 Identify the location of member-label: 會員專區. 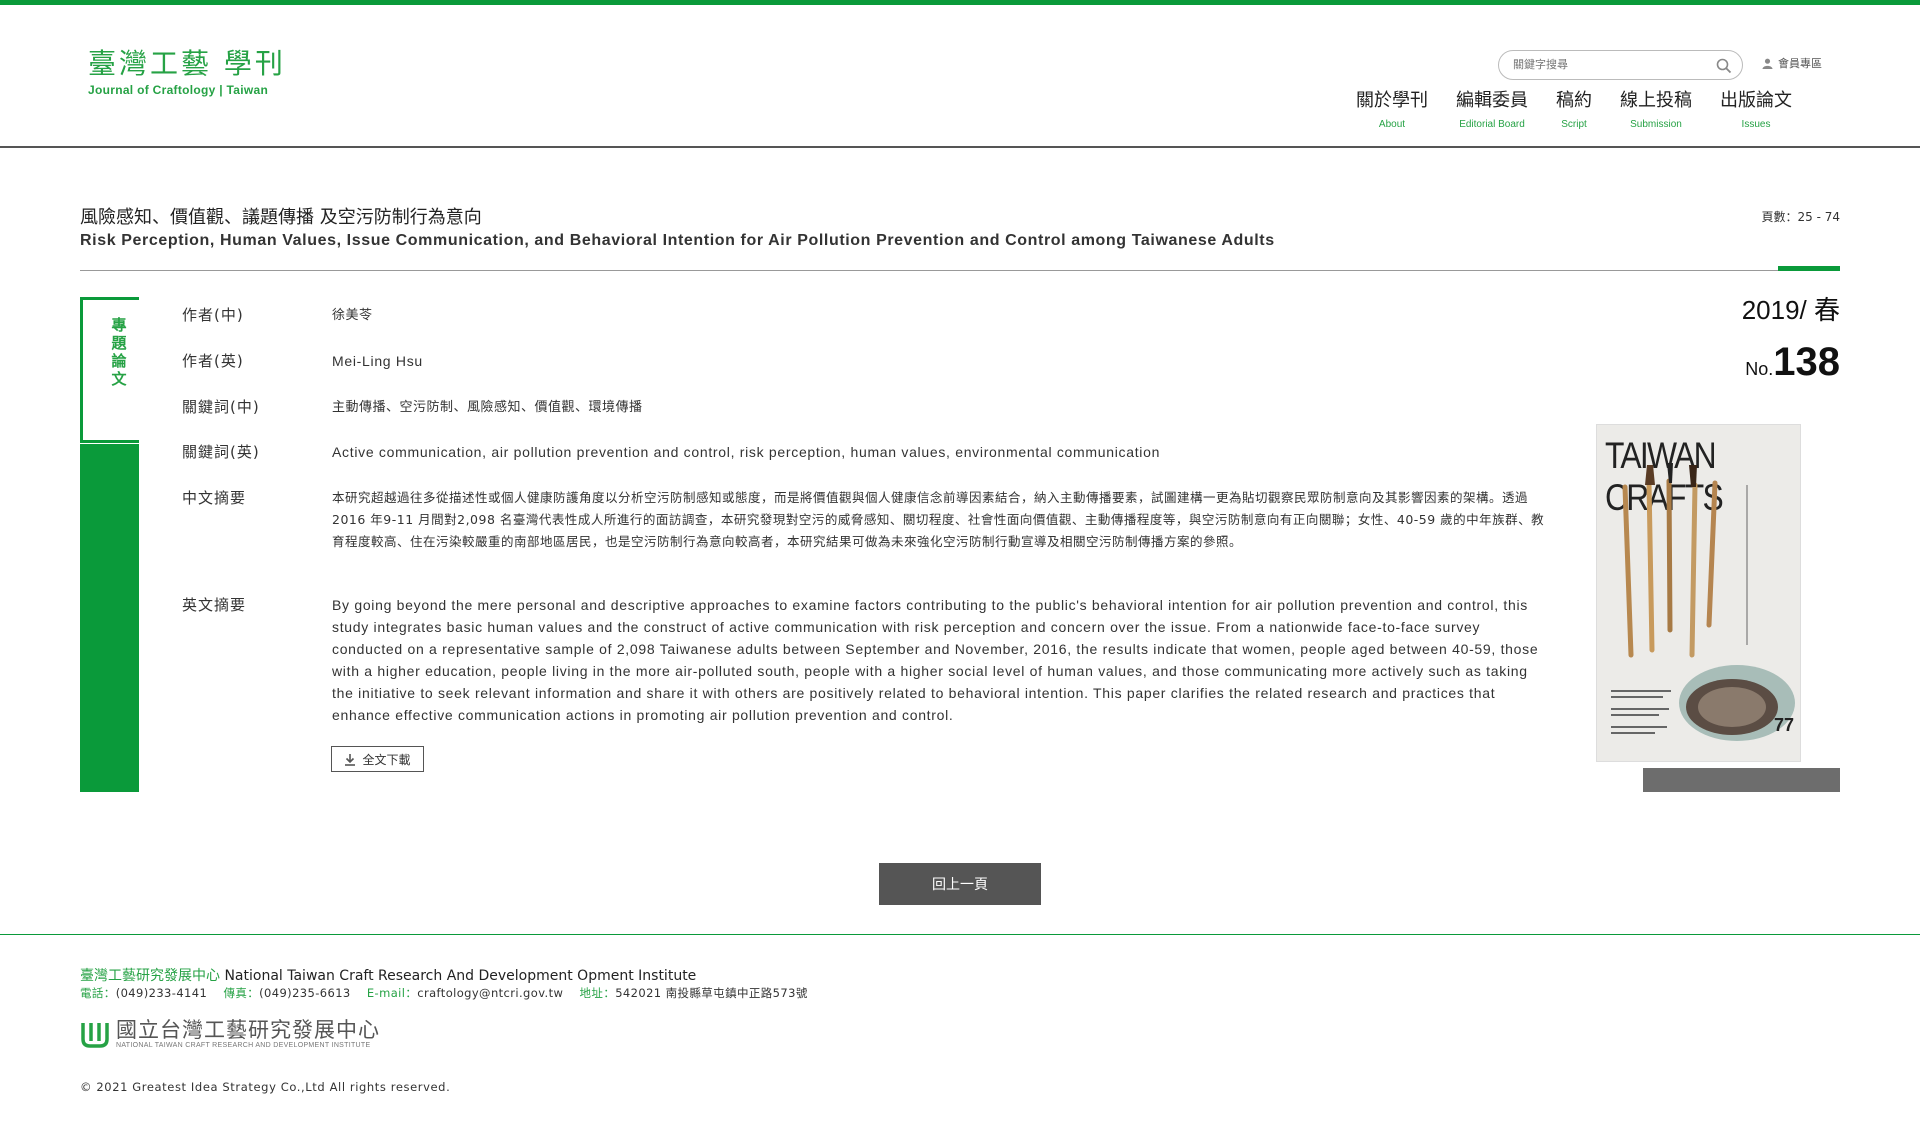
(1800, 63).